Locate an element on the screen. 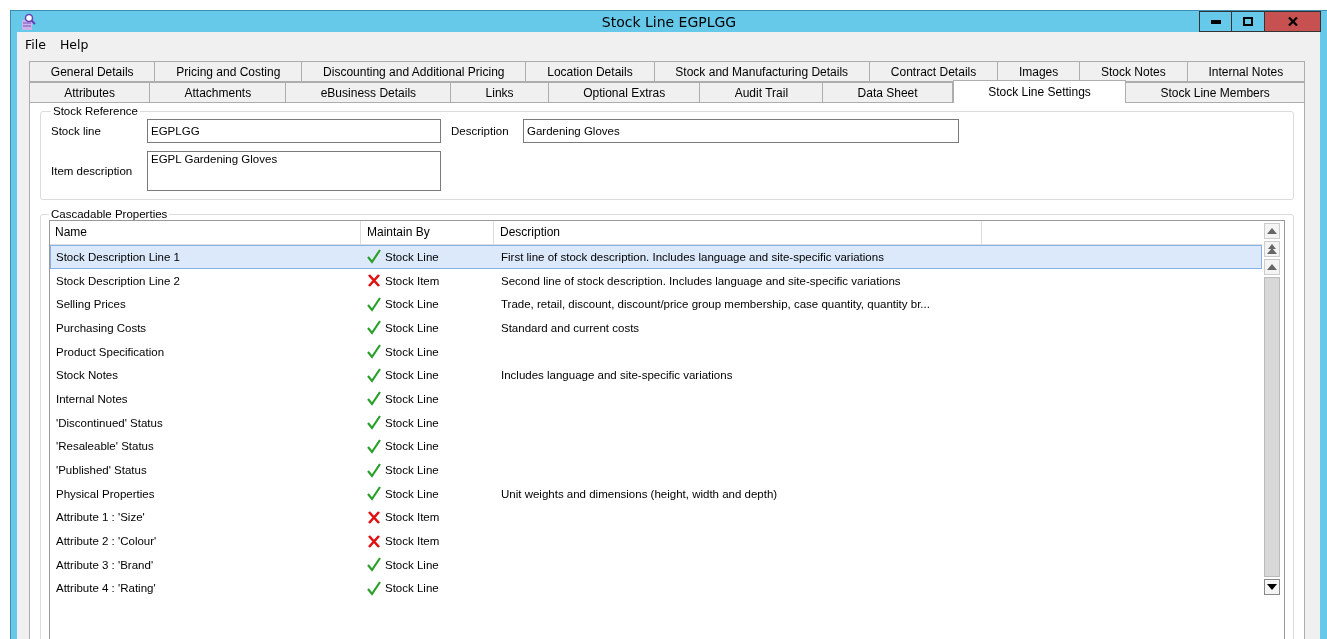  minimize-icon is located at coordinates (1215, 21).